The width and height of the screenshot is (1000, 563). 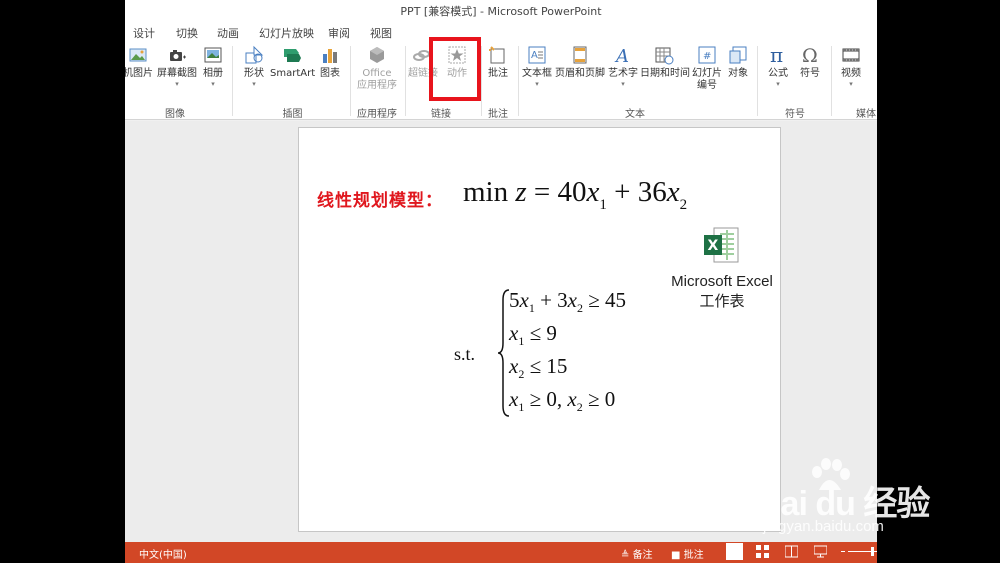 I want to click on equation-button: π 公式 ▾, so click(x=778, y=66).